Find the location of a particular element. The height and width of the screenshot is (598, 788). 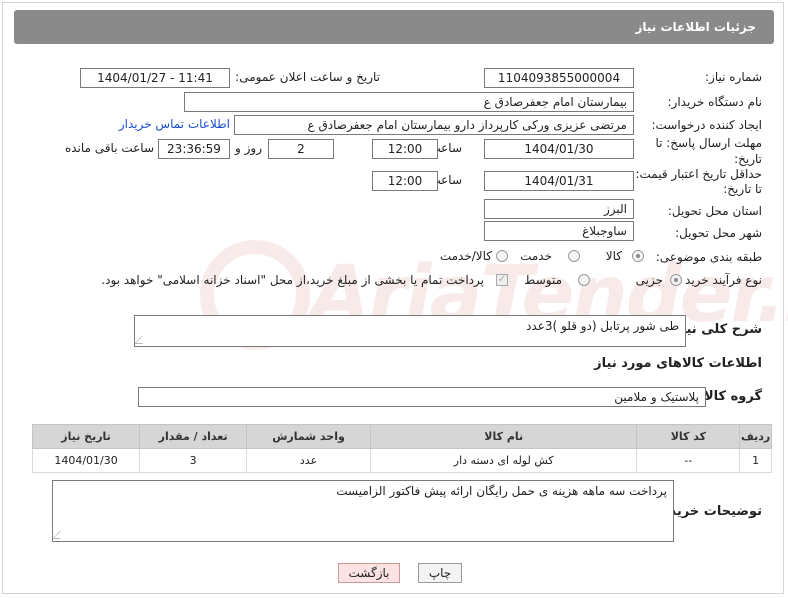

col-row-number: ردیف is located at coordinates (755, 436).